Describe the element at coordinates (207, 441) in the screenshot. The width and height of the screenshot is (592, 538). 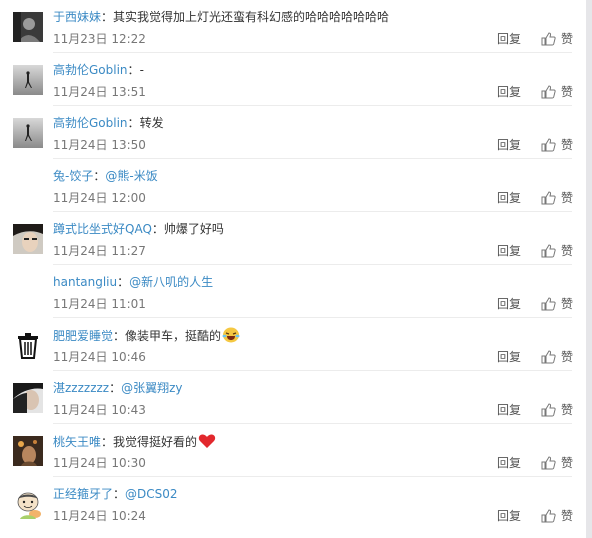
I see `heart-emoji-icon` at that location.